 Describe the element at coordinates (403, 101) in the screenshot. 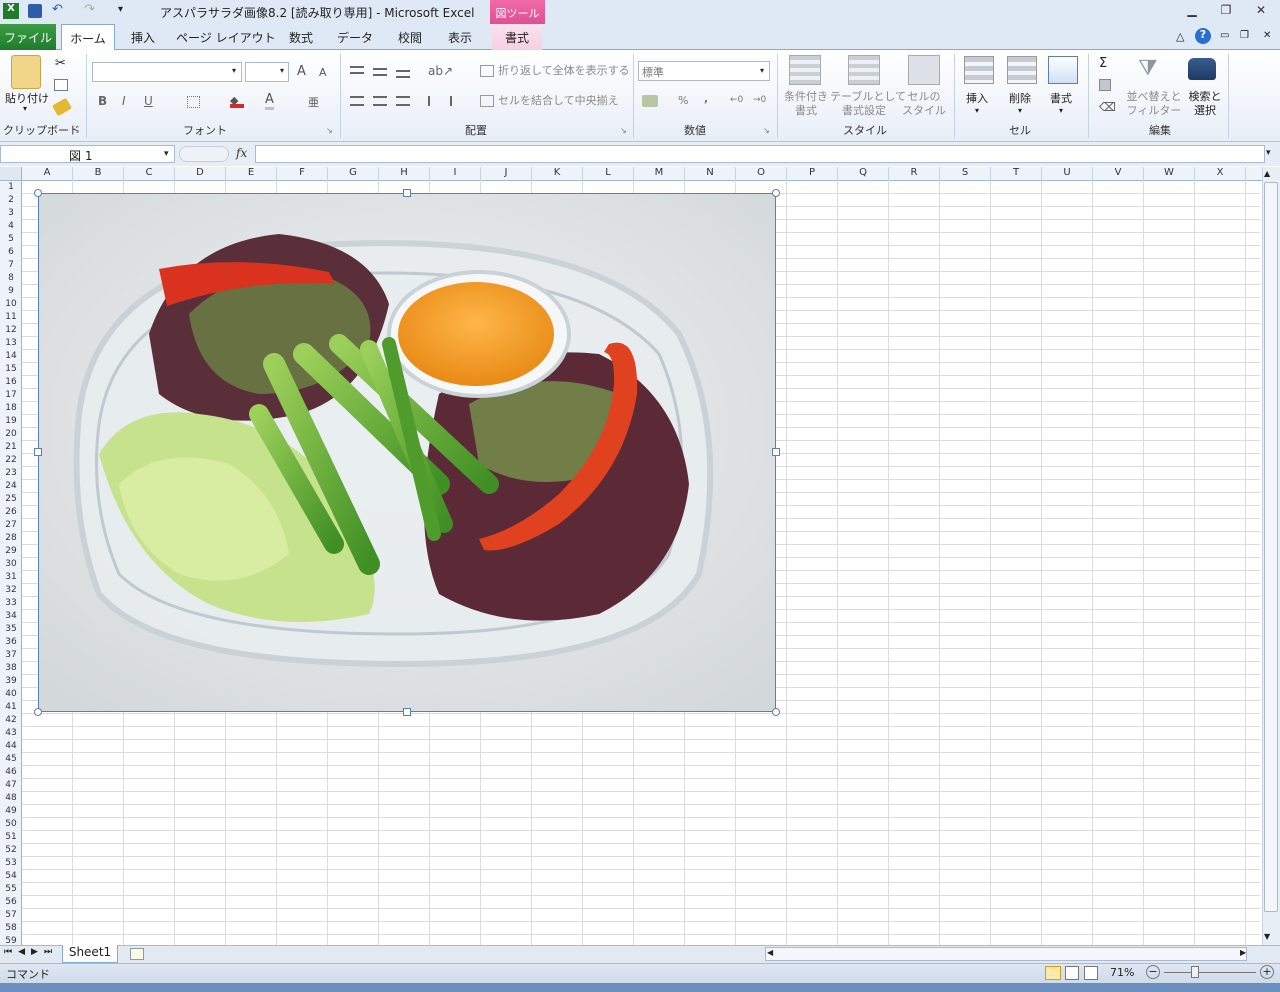

I see `align-right-icon` at that location.